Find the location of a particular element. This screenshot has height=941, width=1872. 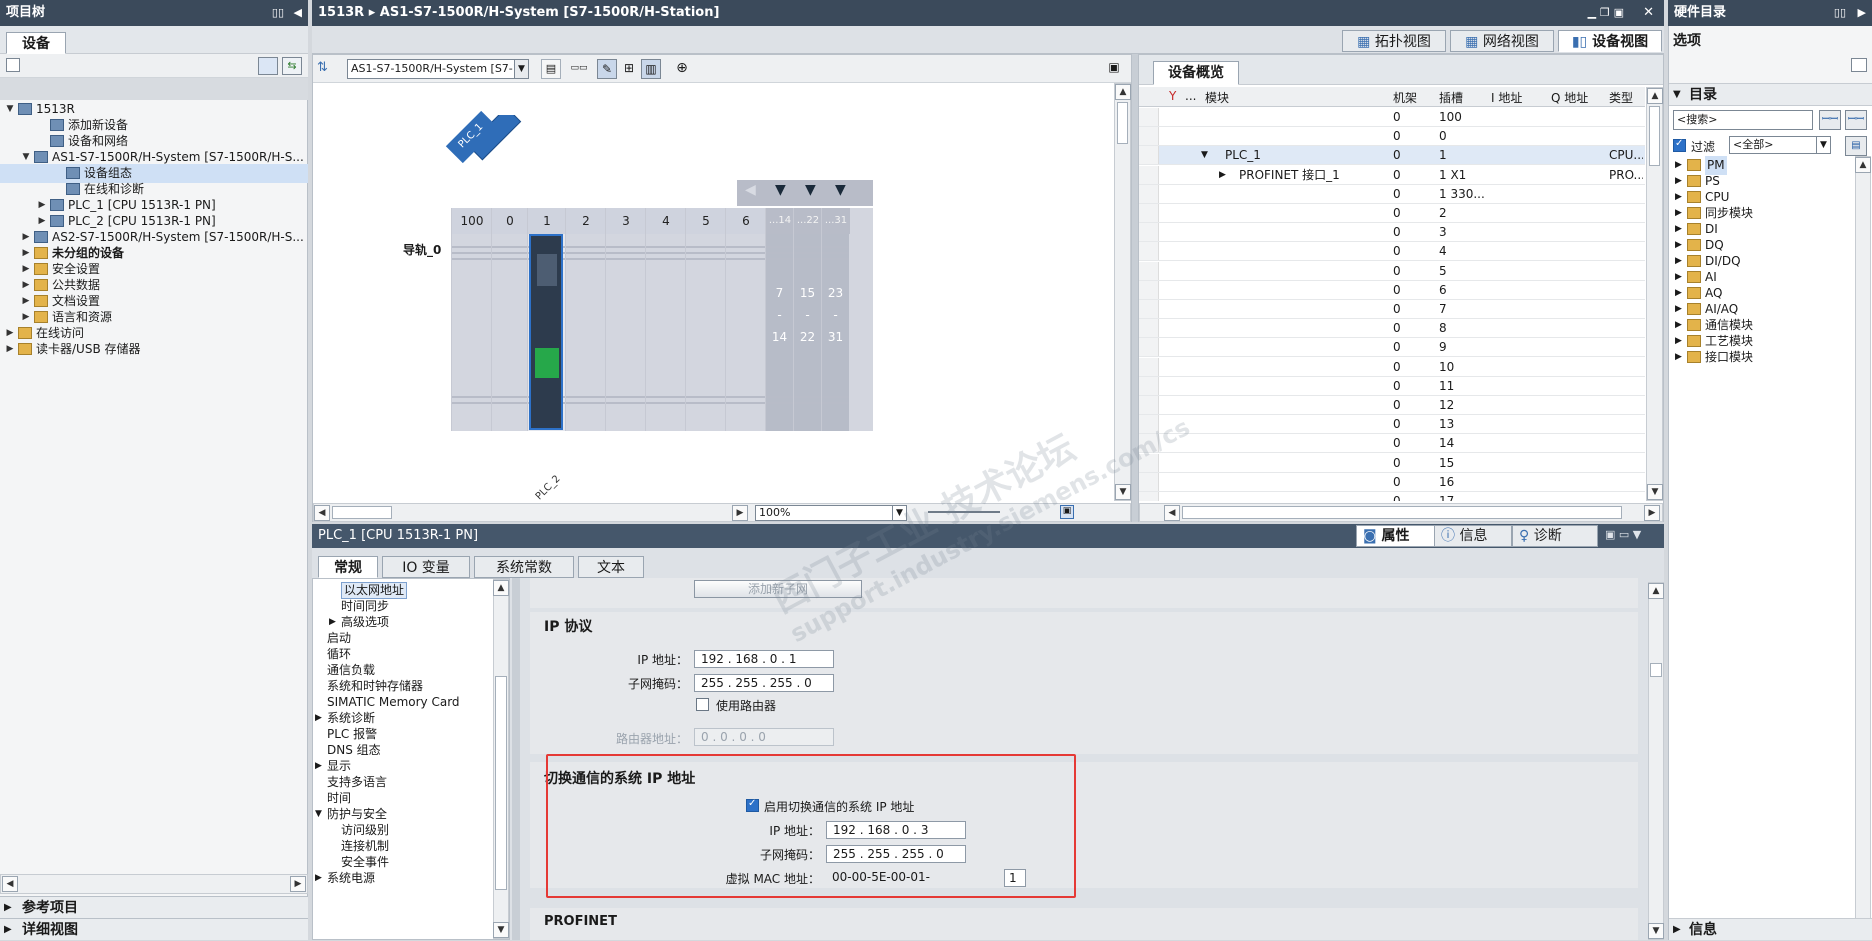

tab-topology-view: ▦ 拓扑视图 is located at coordinates (1394, 41).